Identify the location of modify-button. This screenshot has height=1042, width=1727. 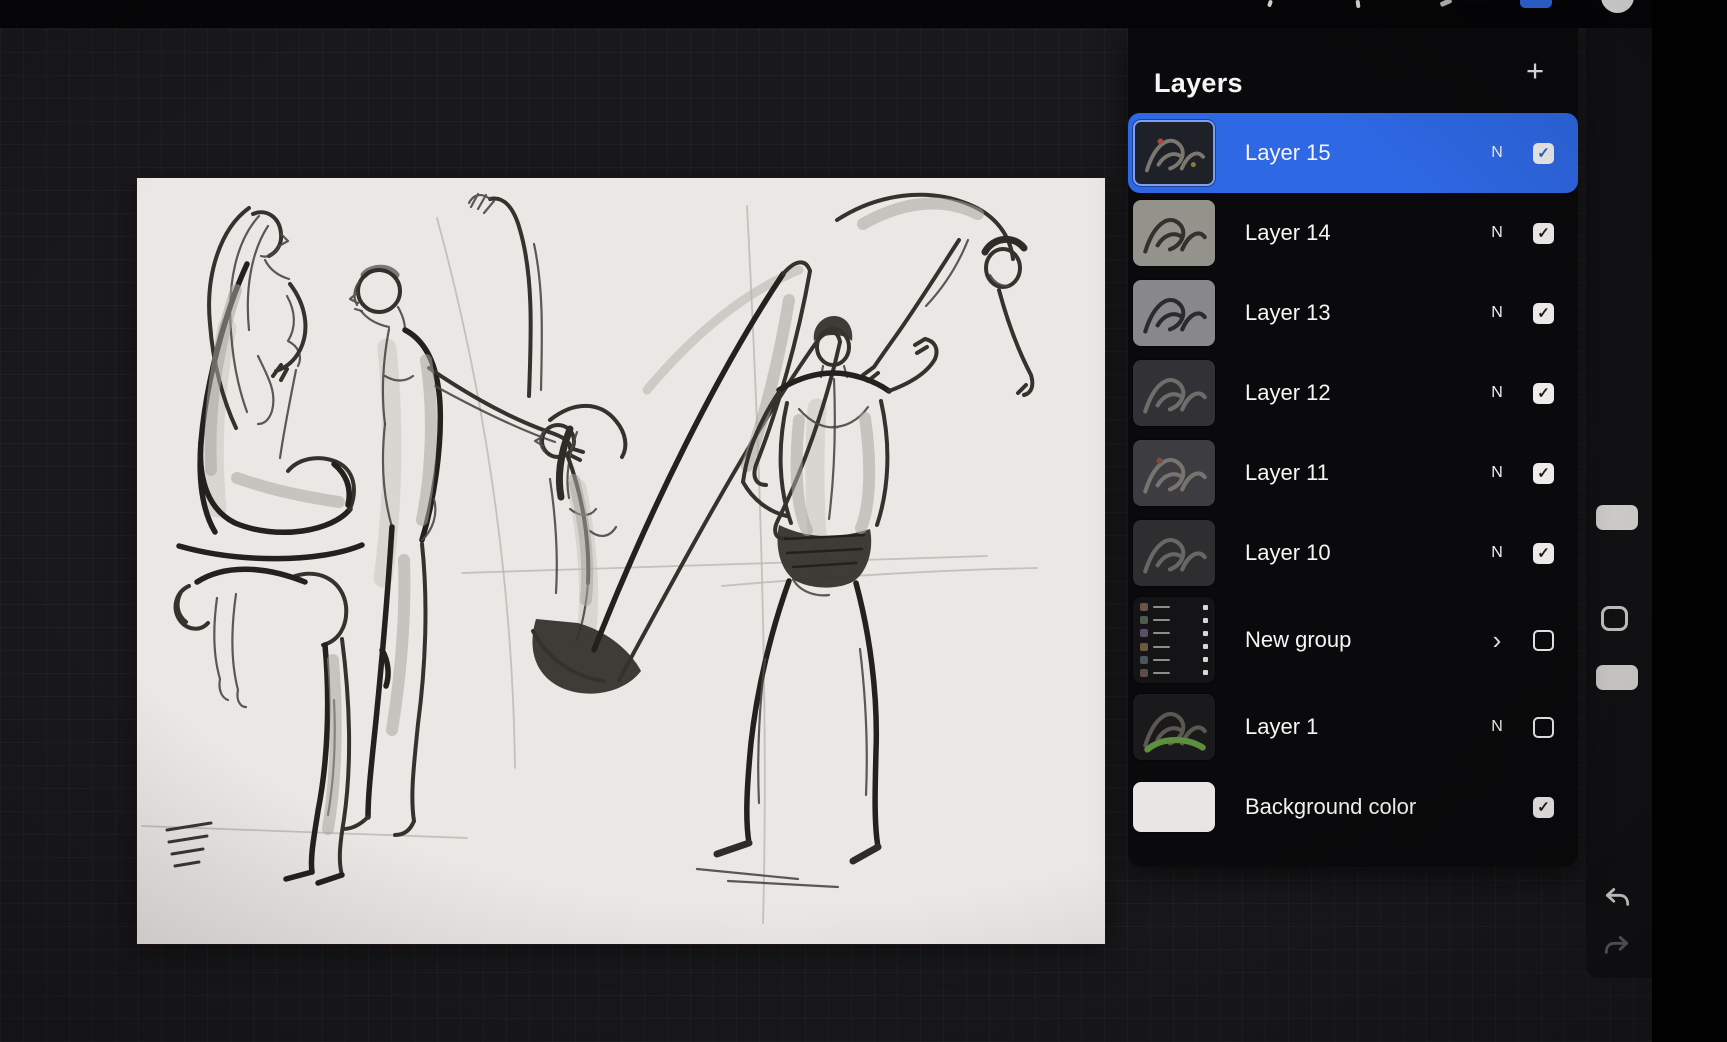
(1614, 618).